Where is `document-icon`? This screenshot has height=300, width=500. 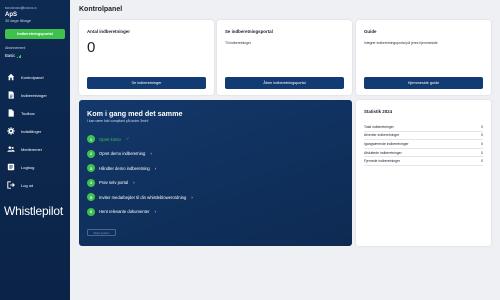
document-icon is located at coordinates (11, 95).